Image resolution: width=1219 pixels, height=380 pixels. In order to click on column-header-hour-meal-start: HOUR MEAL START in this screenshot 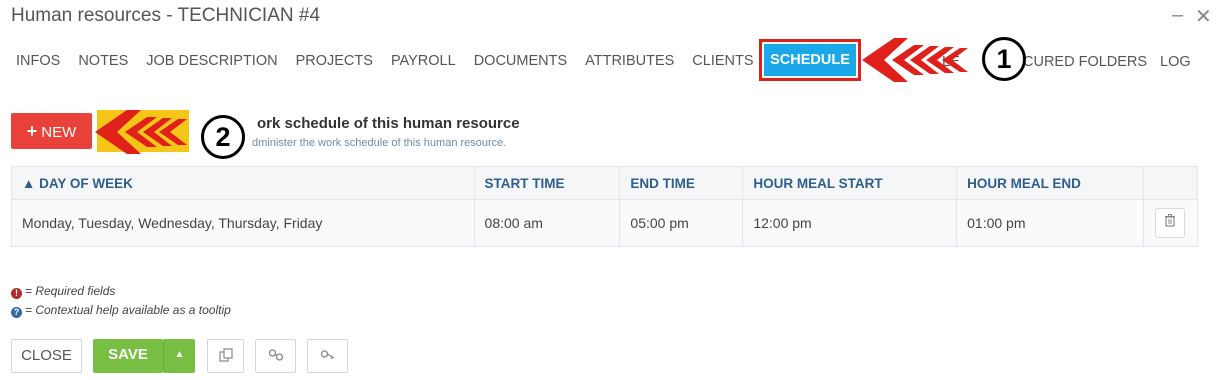, I will do `click(850, 183)`.